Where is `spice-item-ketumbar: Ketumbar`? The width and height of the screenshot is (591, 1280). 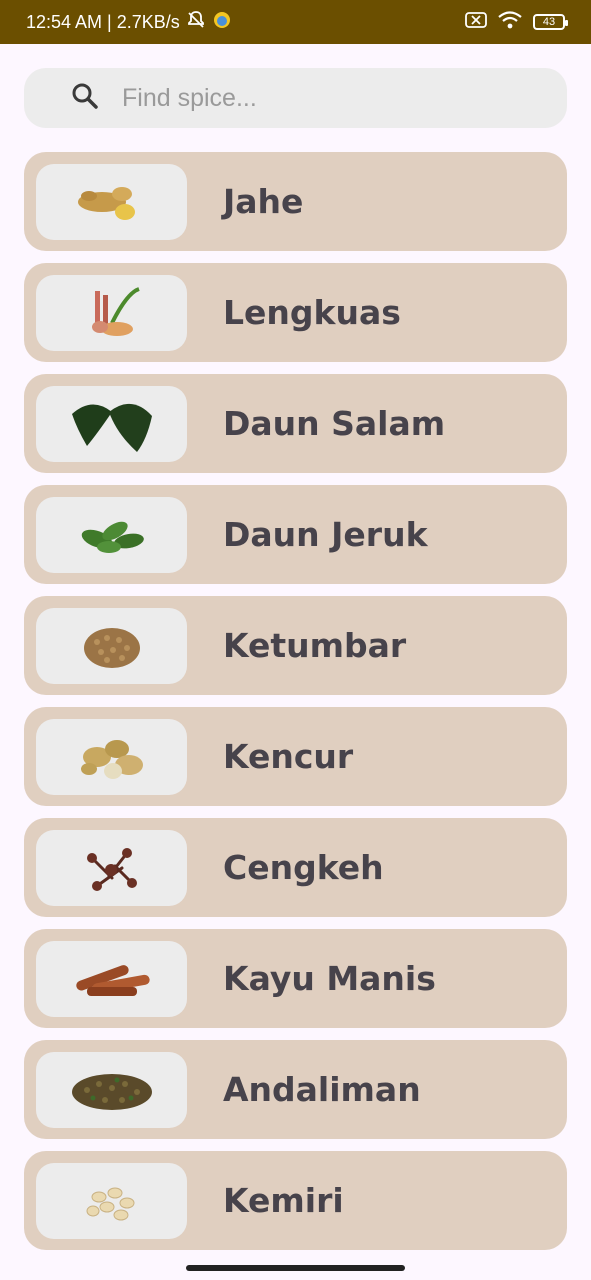 spice-item-ketumbar: Ketumbar is located at coordinates (295, 645).